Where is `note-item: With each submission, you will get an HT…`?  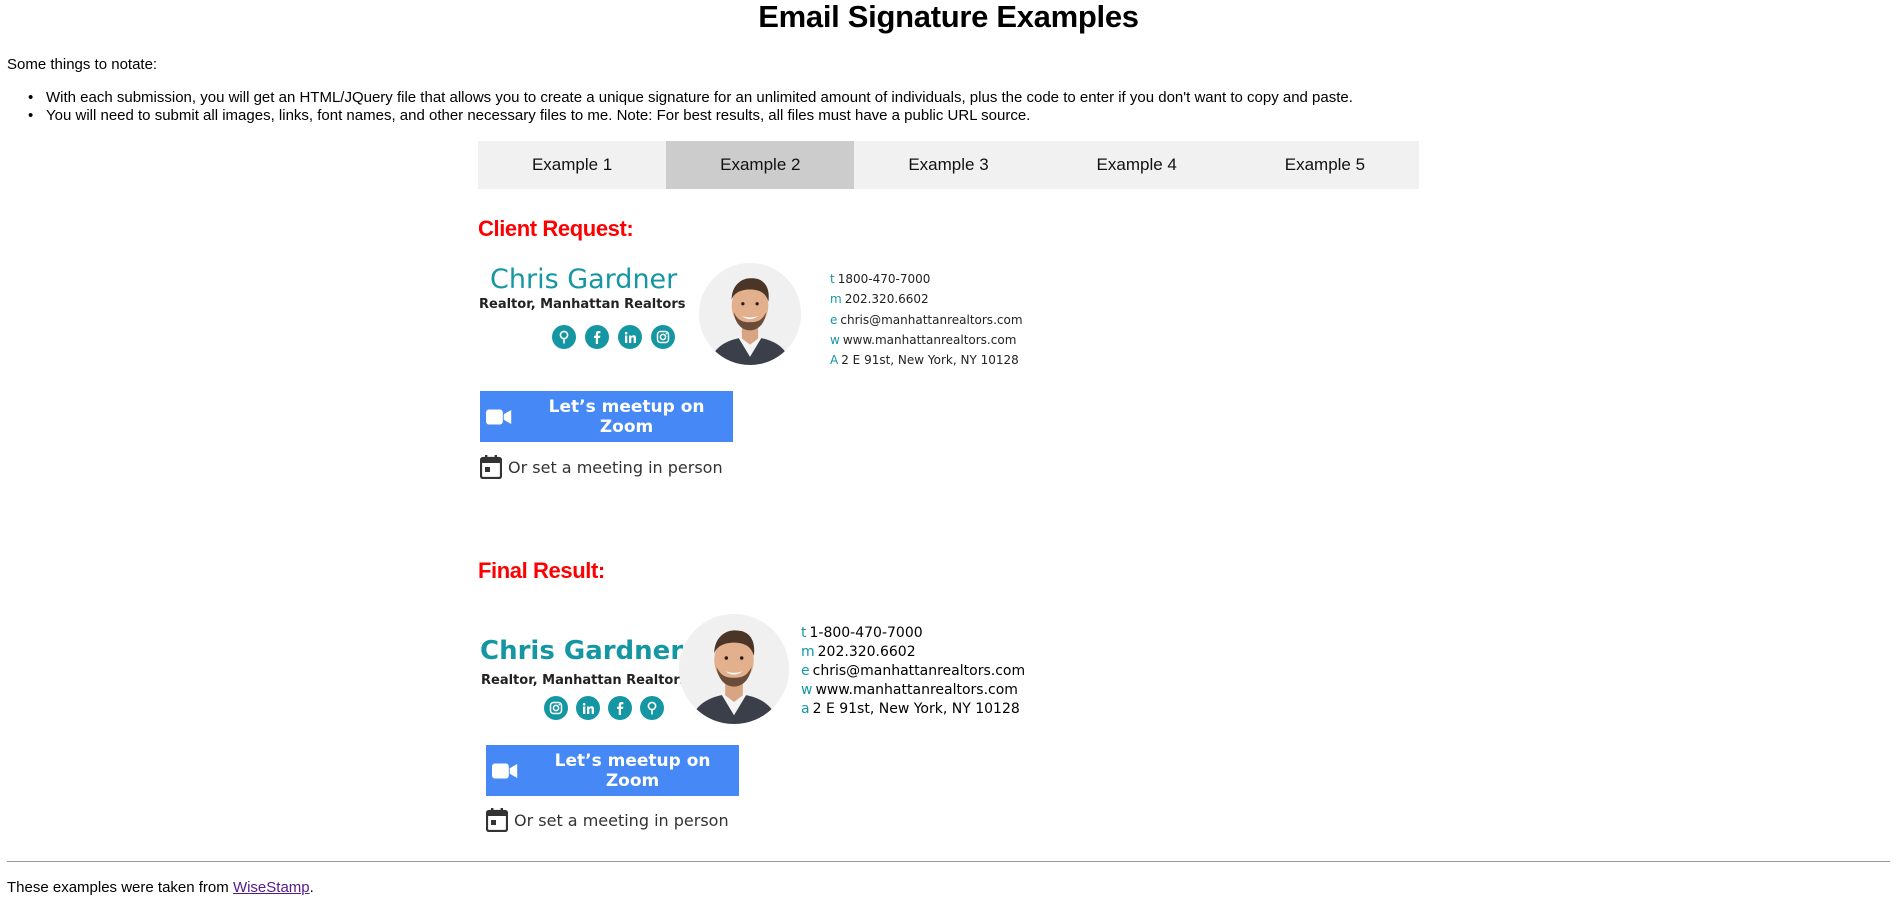
note-item: With each submission, you will get an HT… is located at coordinates (690, 98).